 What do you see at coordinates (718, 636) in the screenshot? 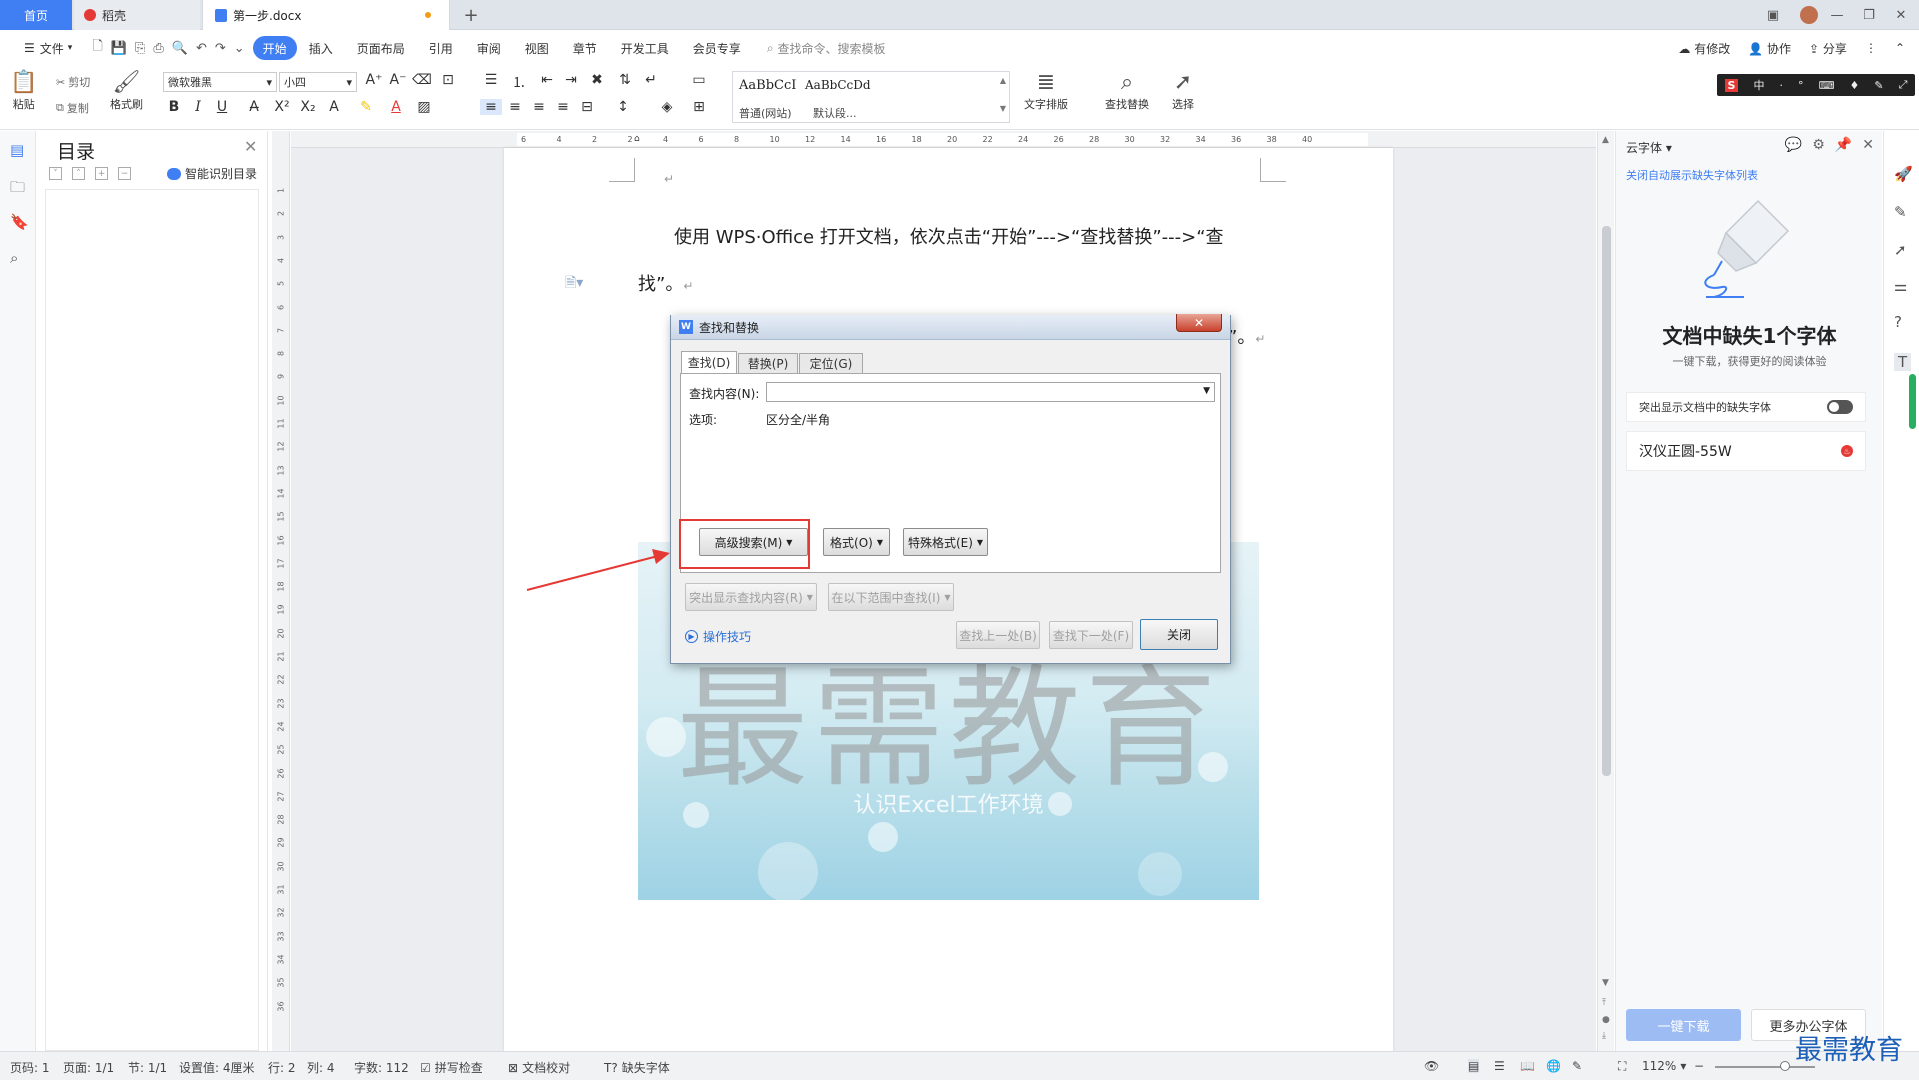
I see `operation-tips-link: ▶ 操作技巧` at bounding box center [718, 636].